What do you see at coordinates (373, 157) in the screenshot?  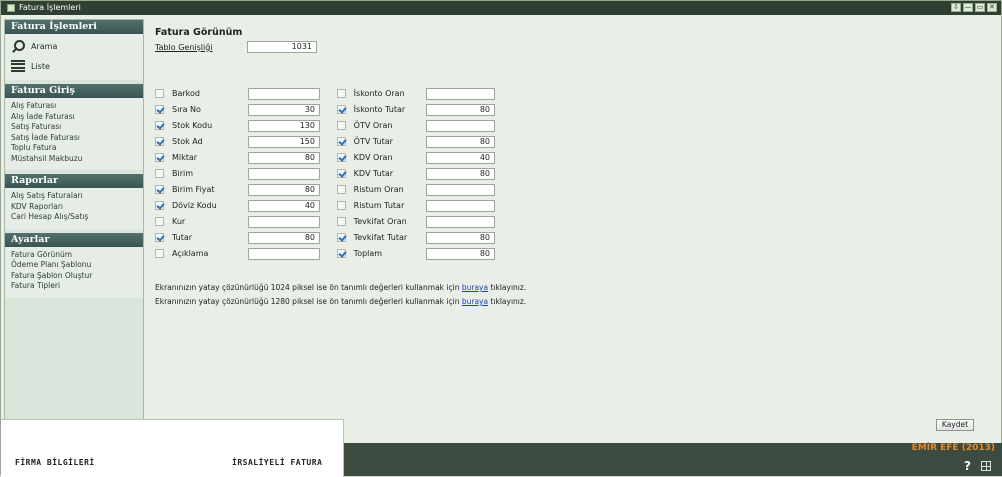 I see `field-label: KDV Oran` at bounding box center [373, 157].